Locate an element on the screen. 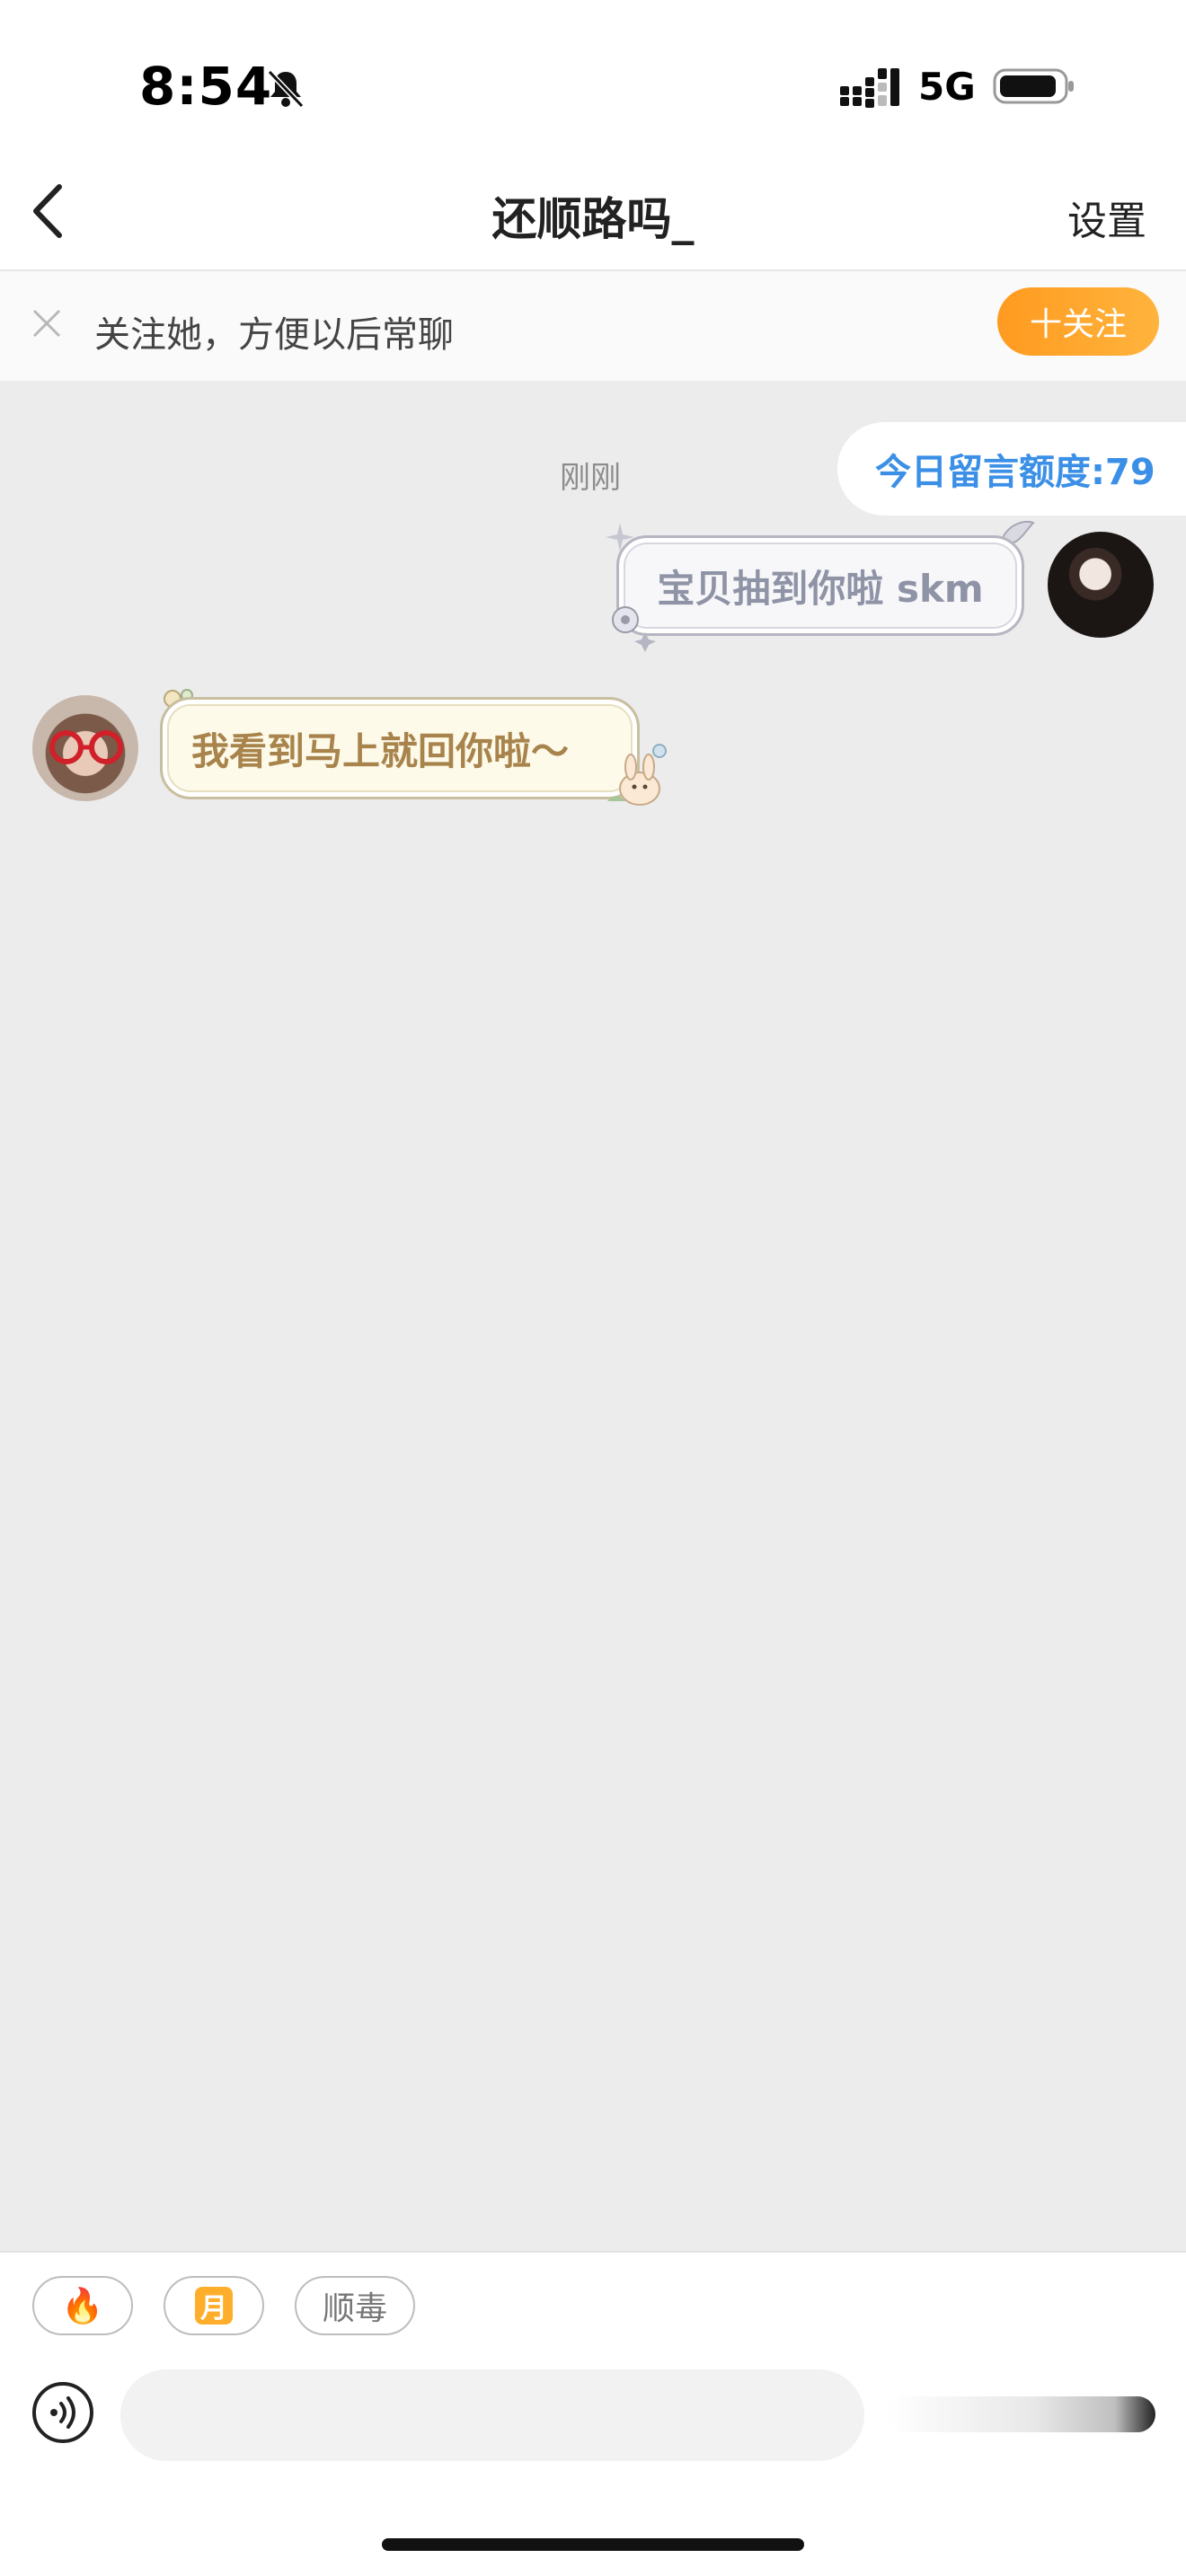  quick-chip-text: 顺毒 is located at coordinates (355, 2305).